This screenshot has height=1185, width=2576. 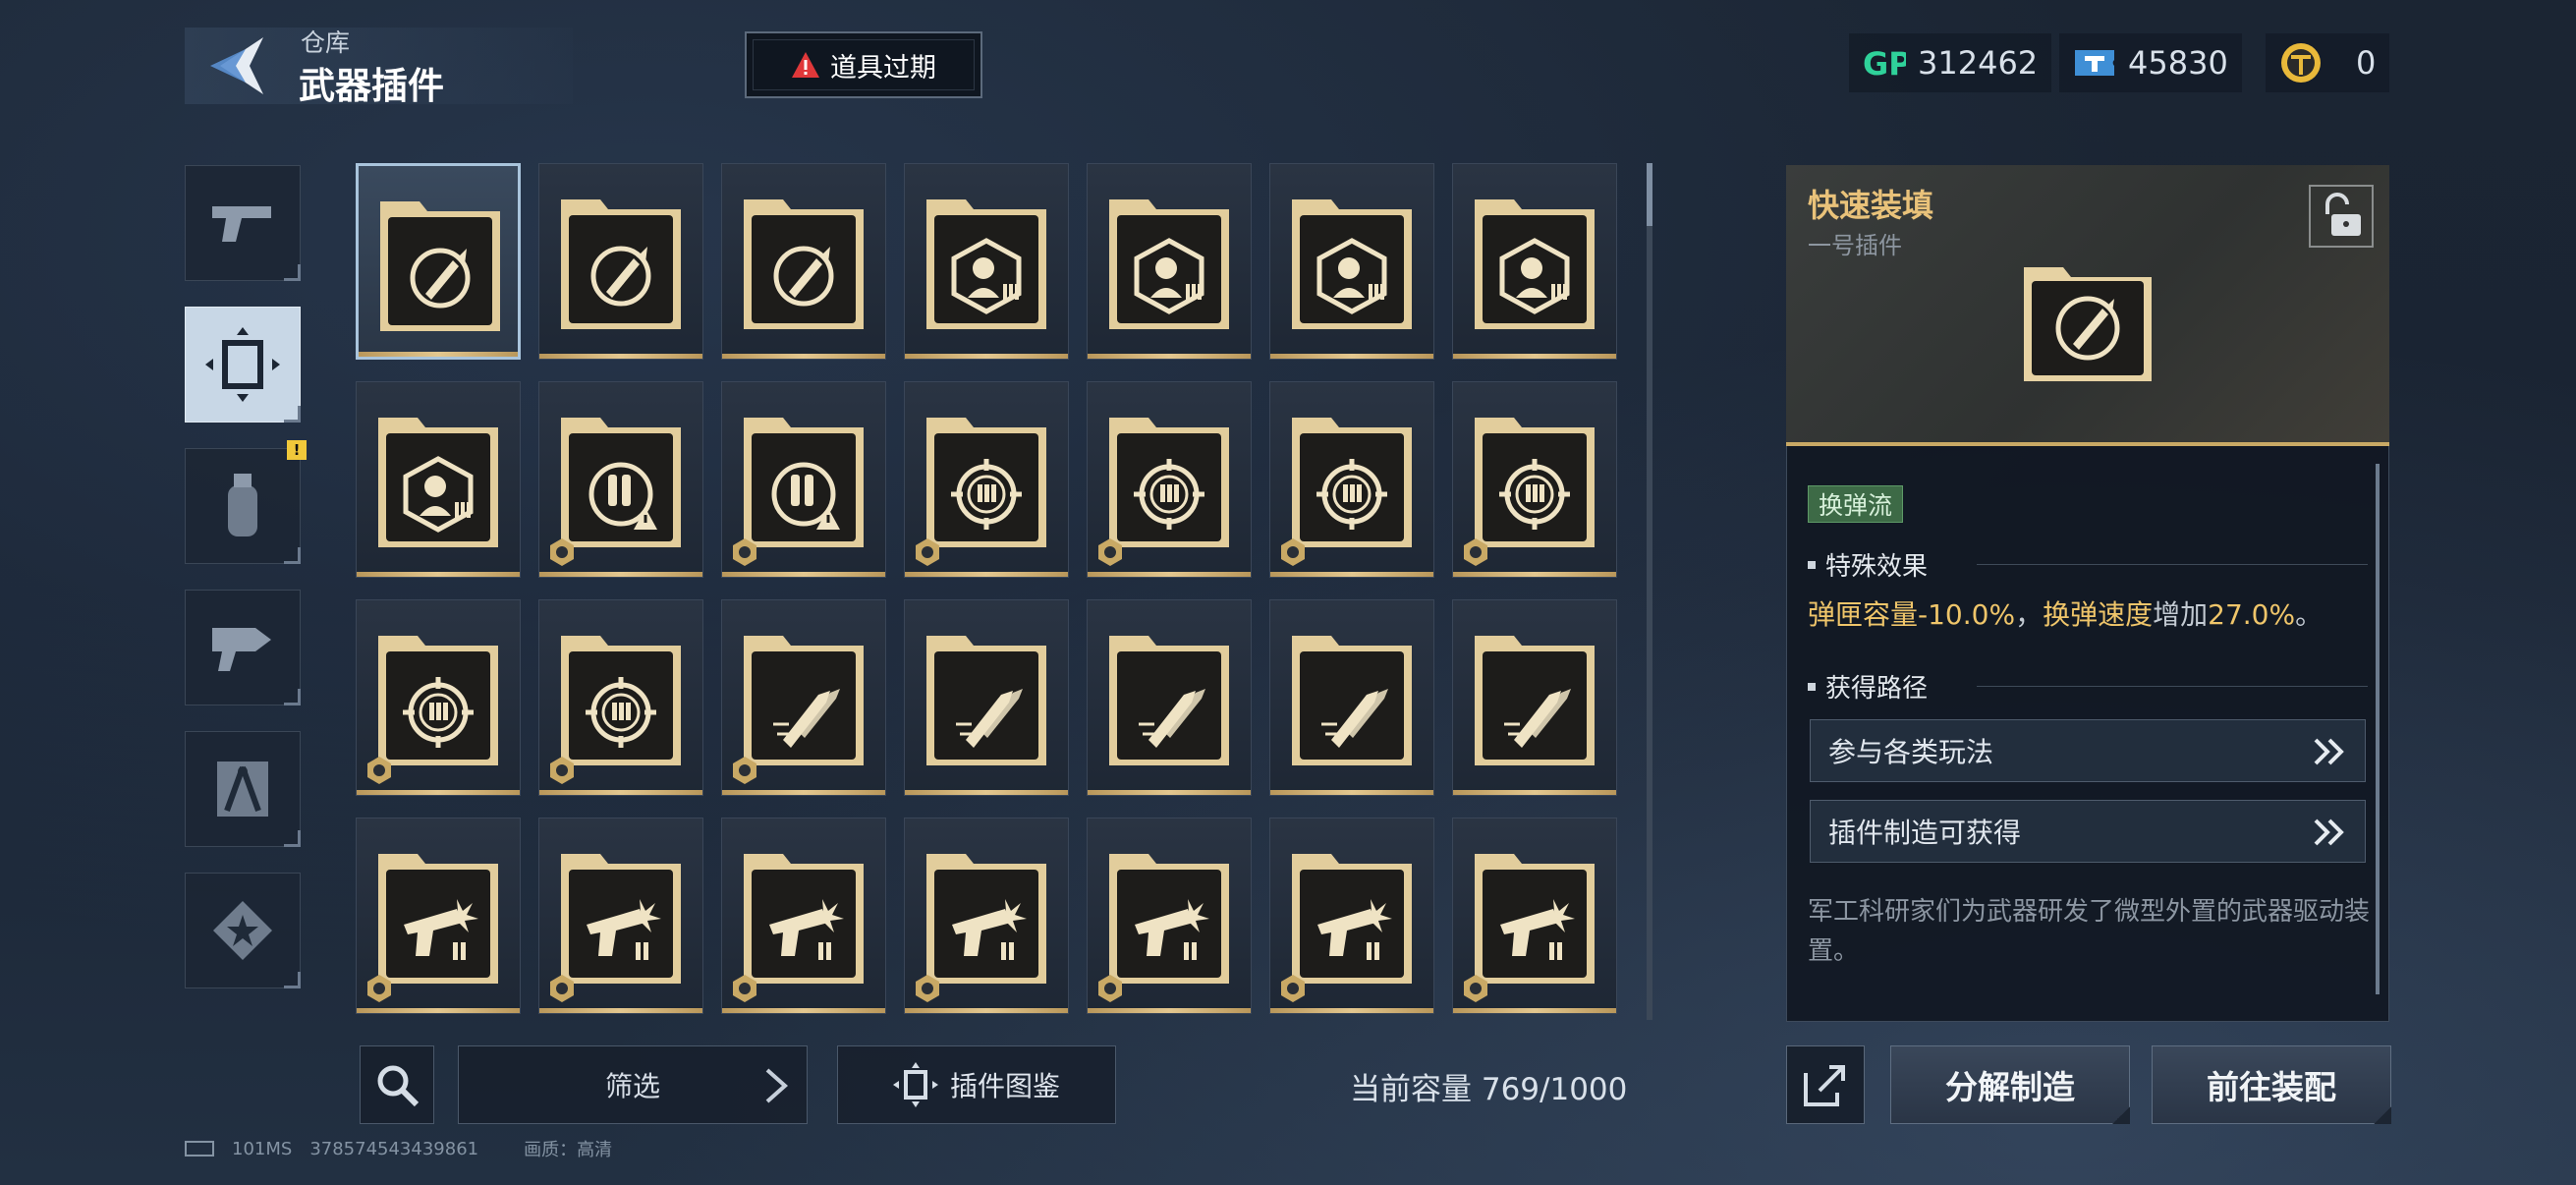 I want to click on side-tab-grenade, so click(x=243, y=506).